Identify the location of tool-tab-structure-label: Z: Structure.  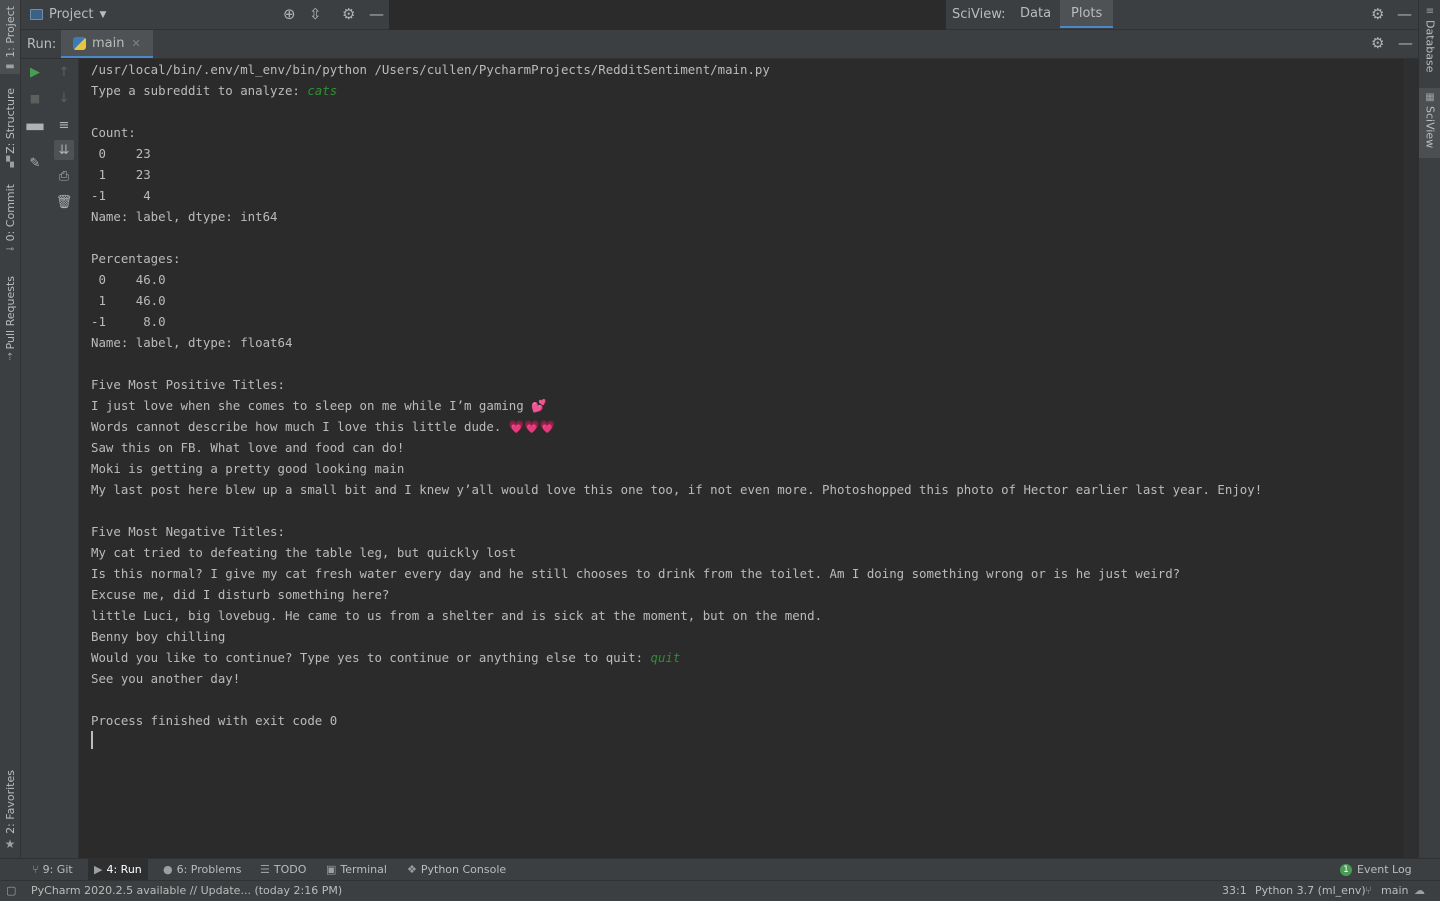
(10, 121).